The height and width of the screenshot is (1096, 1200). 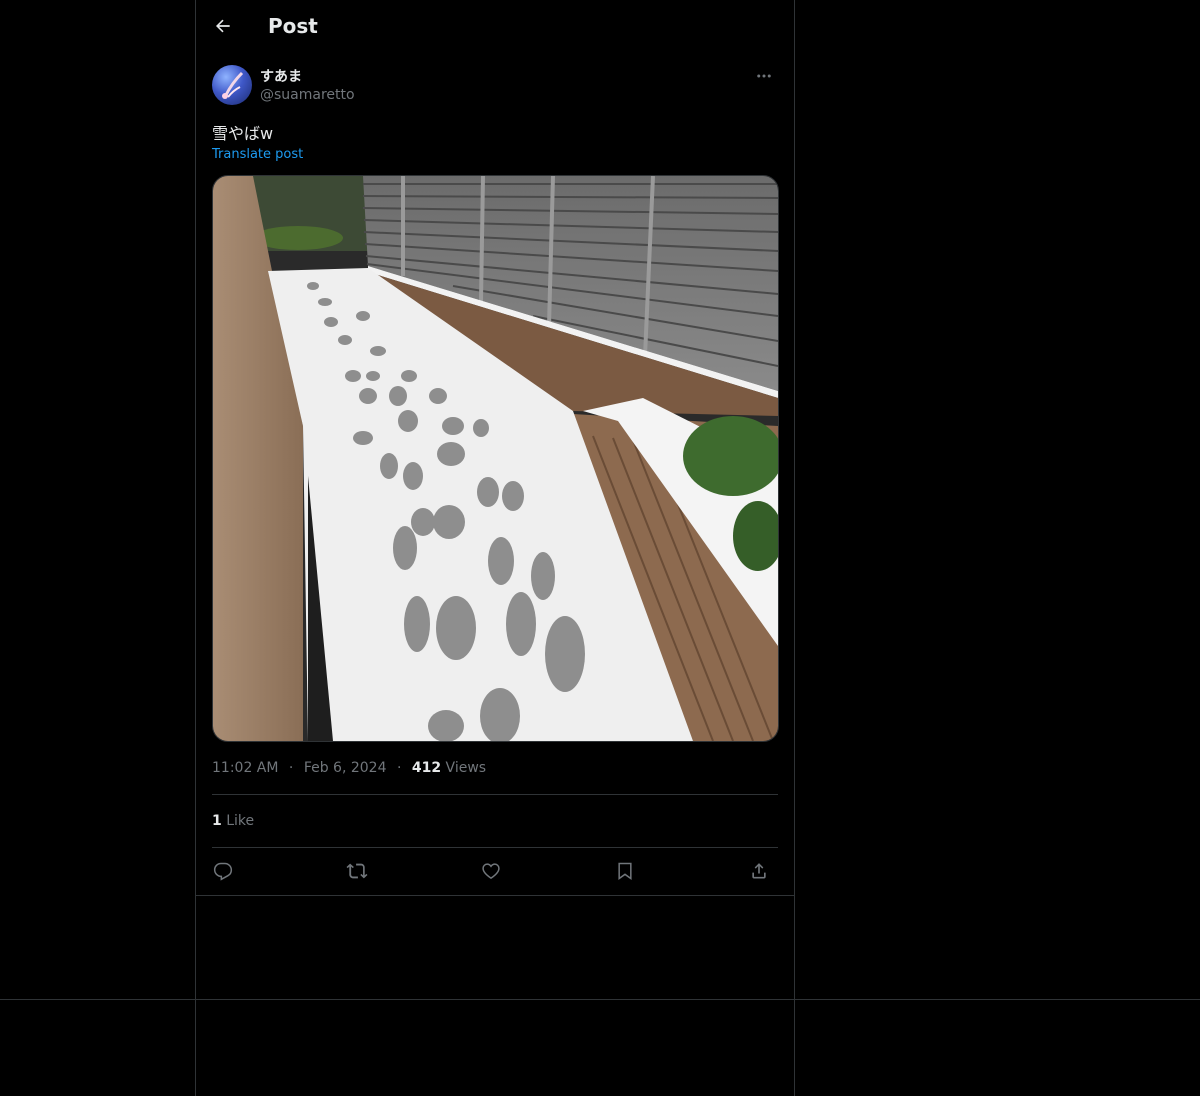 I want to click on page-title: Post, so click(x=293, y=26).